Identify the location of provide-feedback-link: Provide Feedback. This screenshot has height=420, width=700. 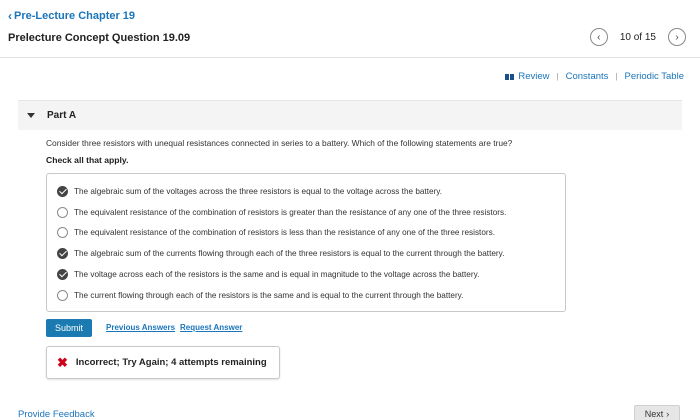
(56, 414).